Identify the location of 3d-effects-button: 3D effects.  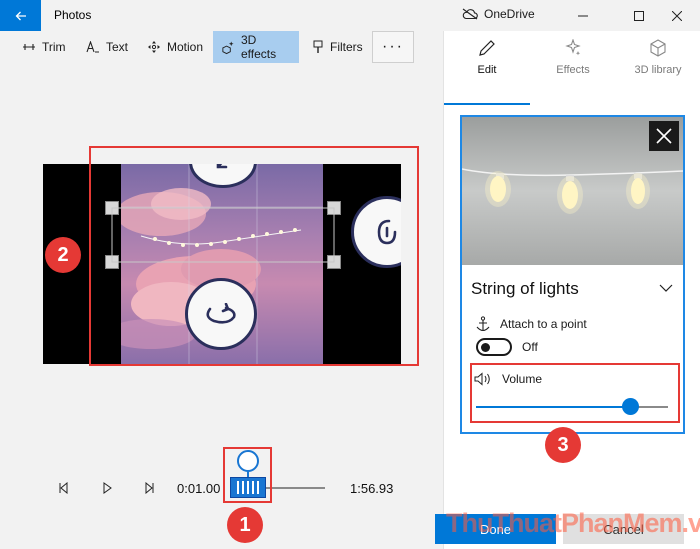
(256, 47).